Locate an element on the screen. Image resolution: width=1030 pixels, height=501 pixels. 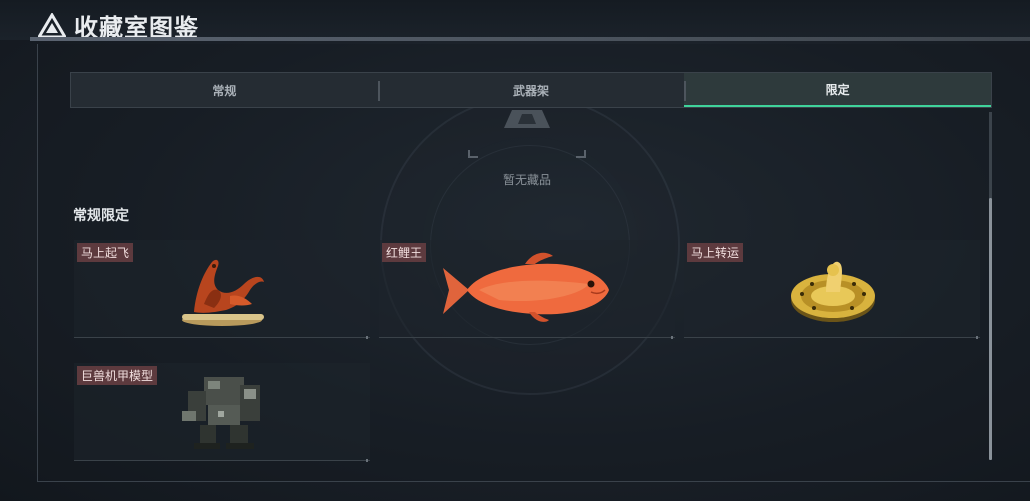
tab-regular: 常规 is located at coordinates (224, 90).